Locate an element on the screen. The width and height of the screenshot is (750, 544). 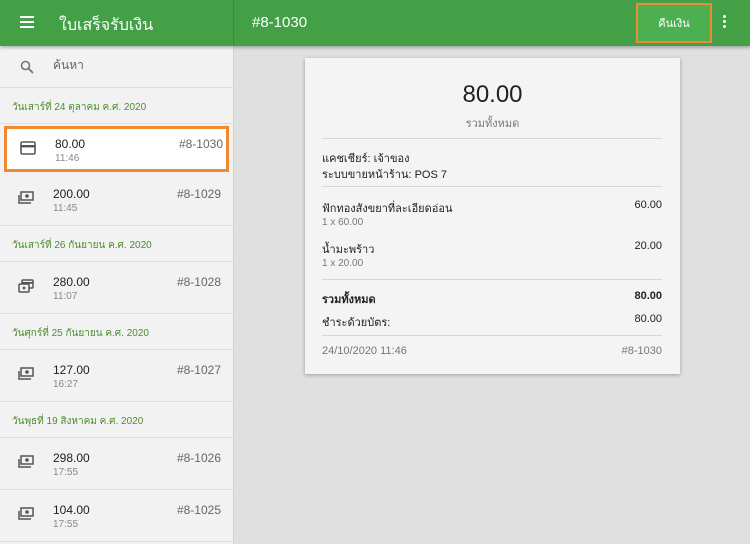
receipt-amount: 298.00 is located at coordinates (71, 458).